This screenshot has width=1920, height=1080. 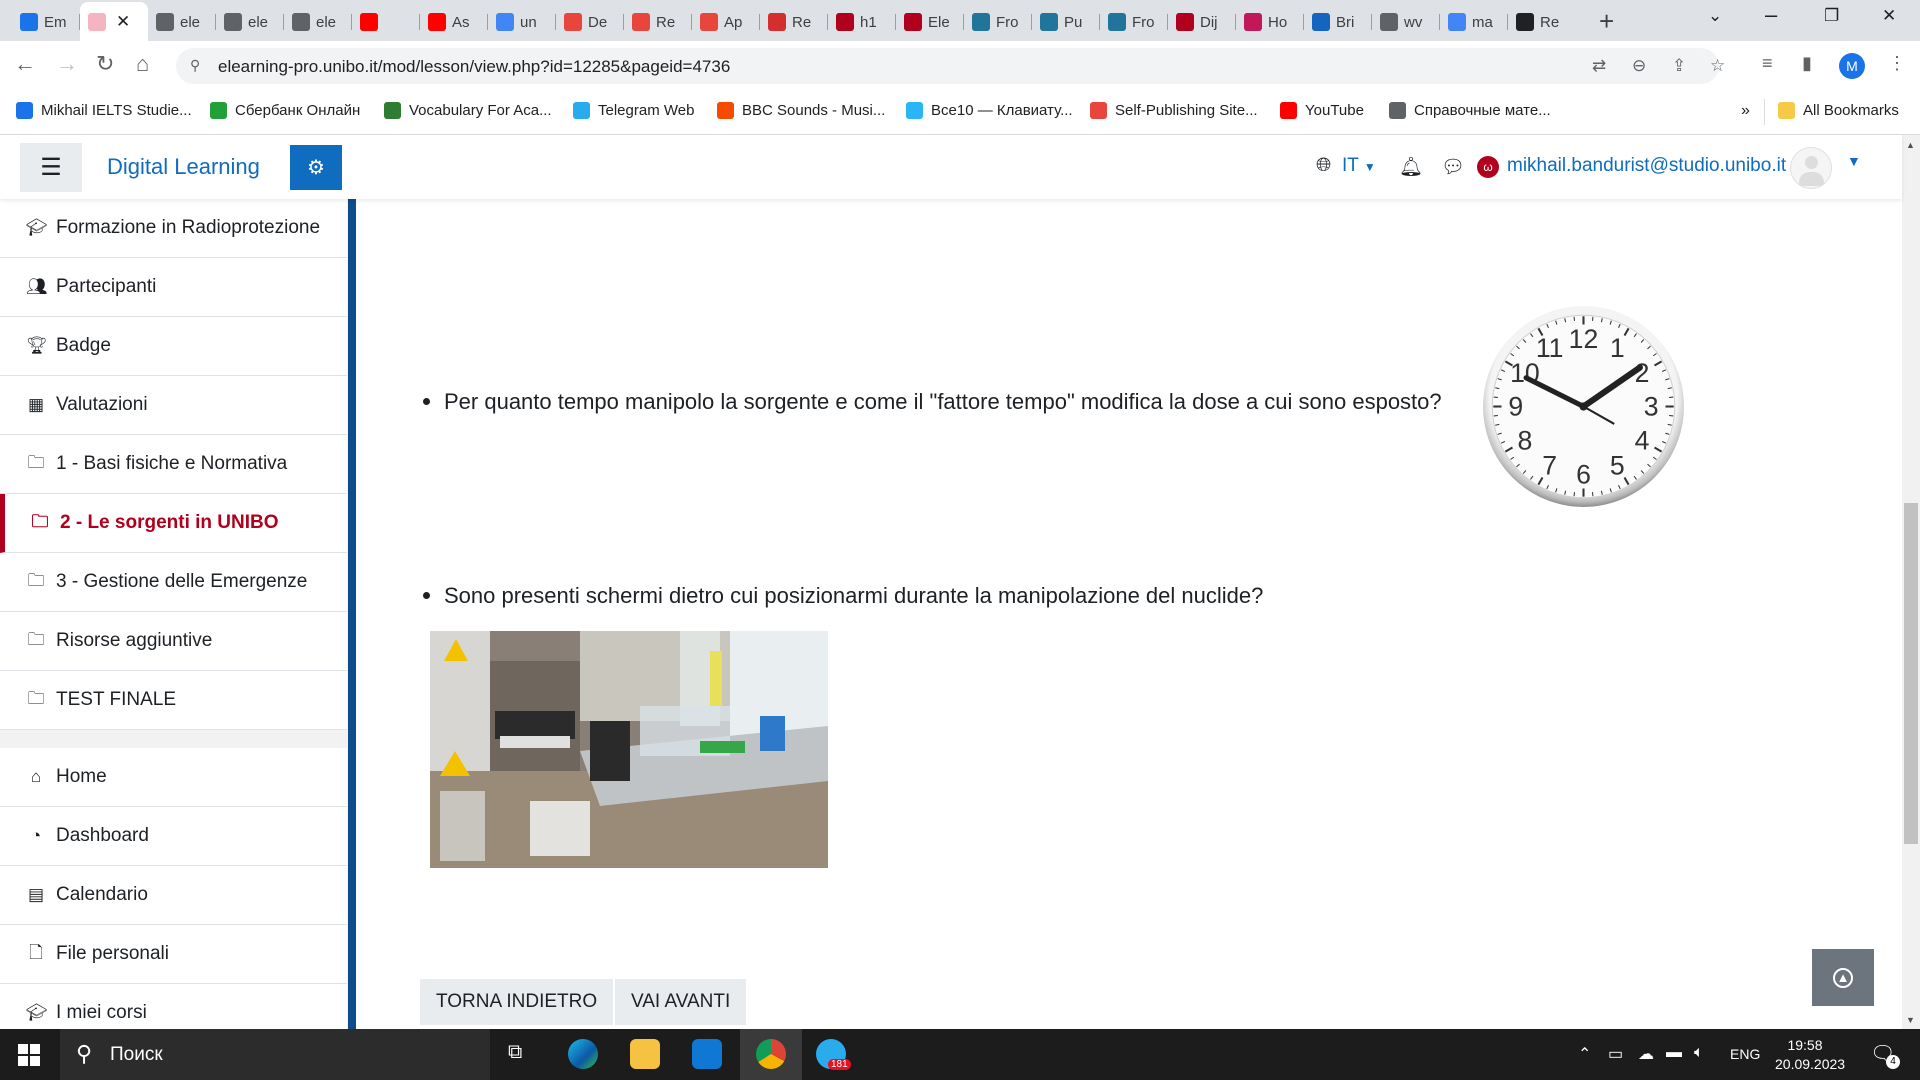 What do you see at coordinates (1852, 66) in the screenshot?
I see `profile-avatar: M` at bounding box center [1852, 66].